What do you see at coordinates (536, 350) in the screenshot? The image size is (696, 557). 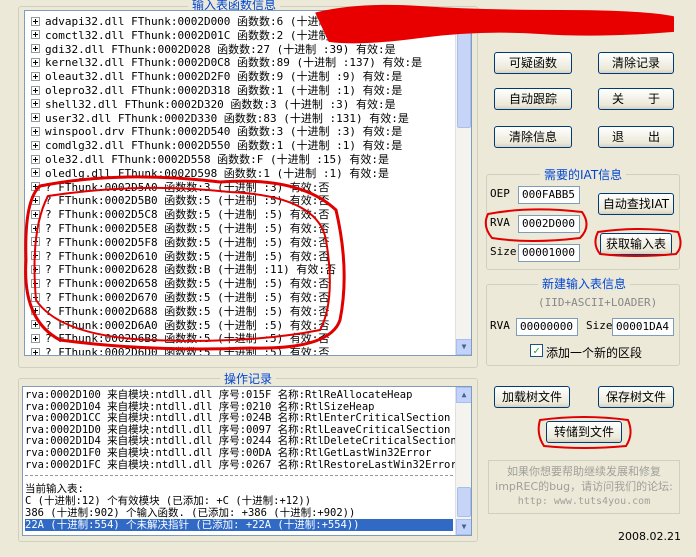 I see `add-section-checkbox: ✓` at bounding box center [536, 350].